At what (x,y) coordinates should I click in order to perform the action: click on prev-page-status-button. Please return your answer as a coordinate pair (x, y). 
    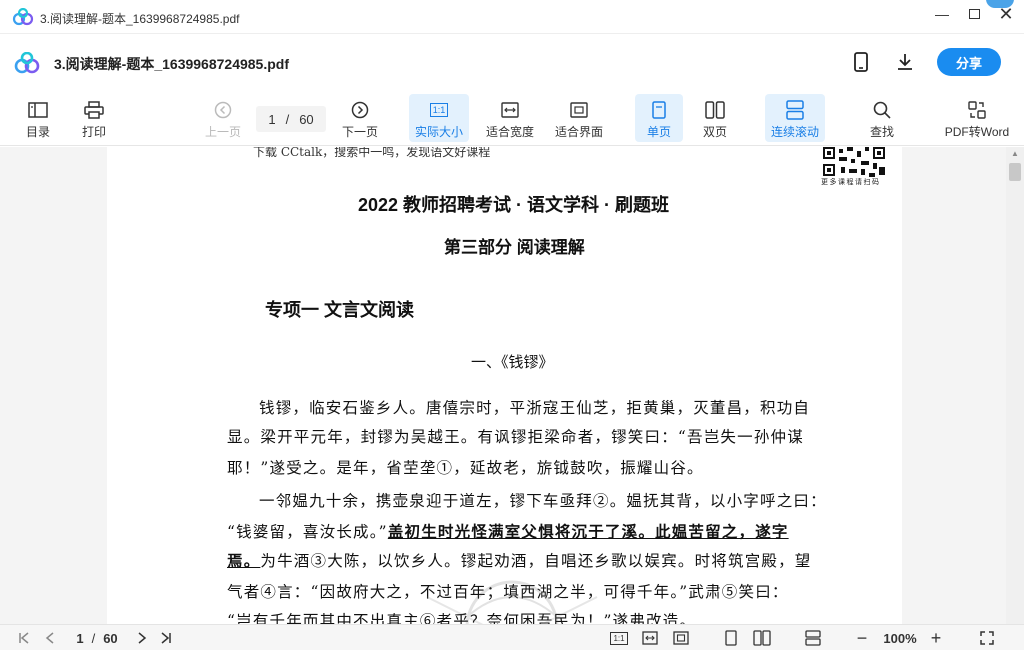
    Looking at the image, I should click on (50, 638).